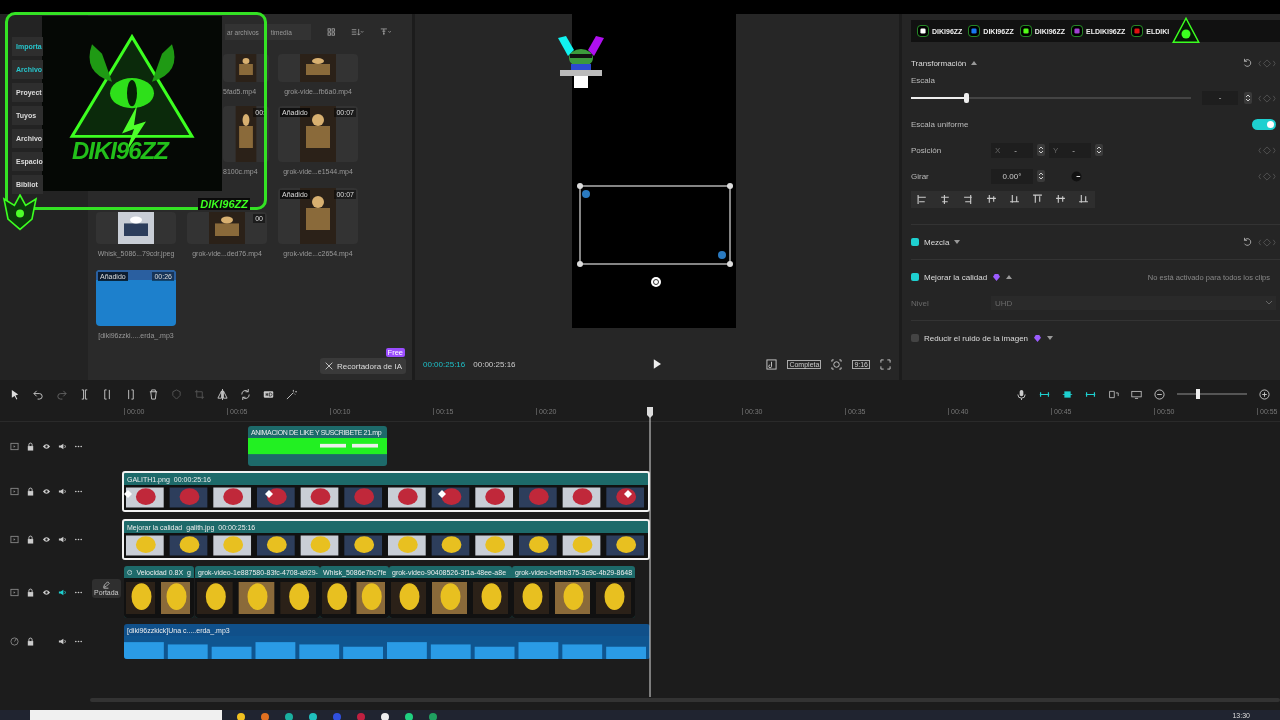  What do you see at coordinates (1264, 394) in the screenshot?
I see `zoom-in-icon` at bounding box center [1264, 394].